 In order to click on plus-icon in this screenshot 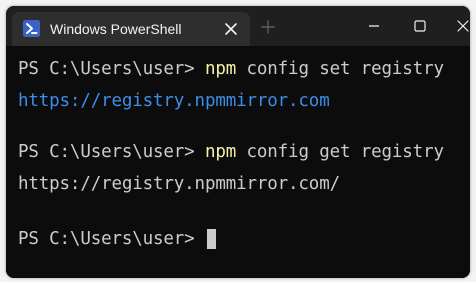, I will do `click(268, 27)`.